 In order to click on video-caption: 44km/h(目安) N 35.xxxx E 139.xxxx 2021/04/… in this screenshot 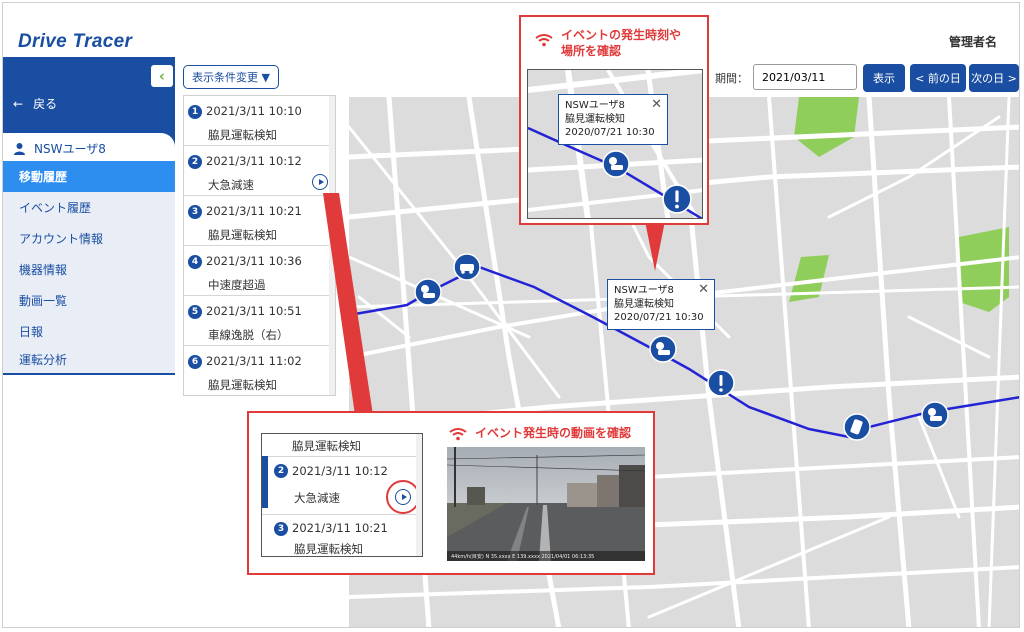, I will do `click(523, 557)`.